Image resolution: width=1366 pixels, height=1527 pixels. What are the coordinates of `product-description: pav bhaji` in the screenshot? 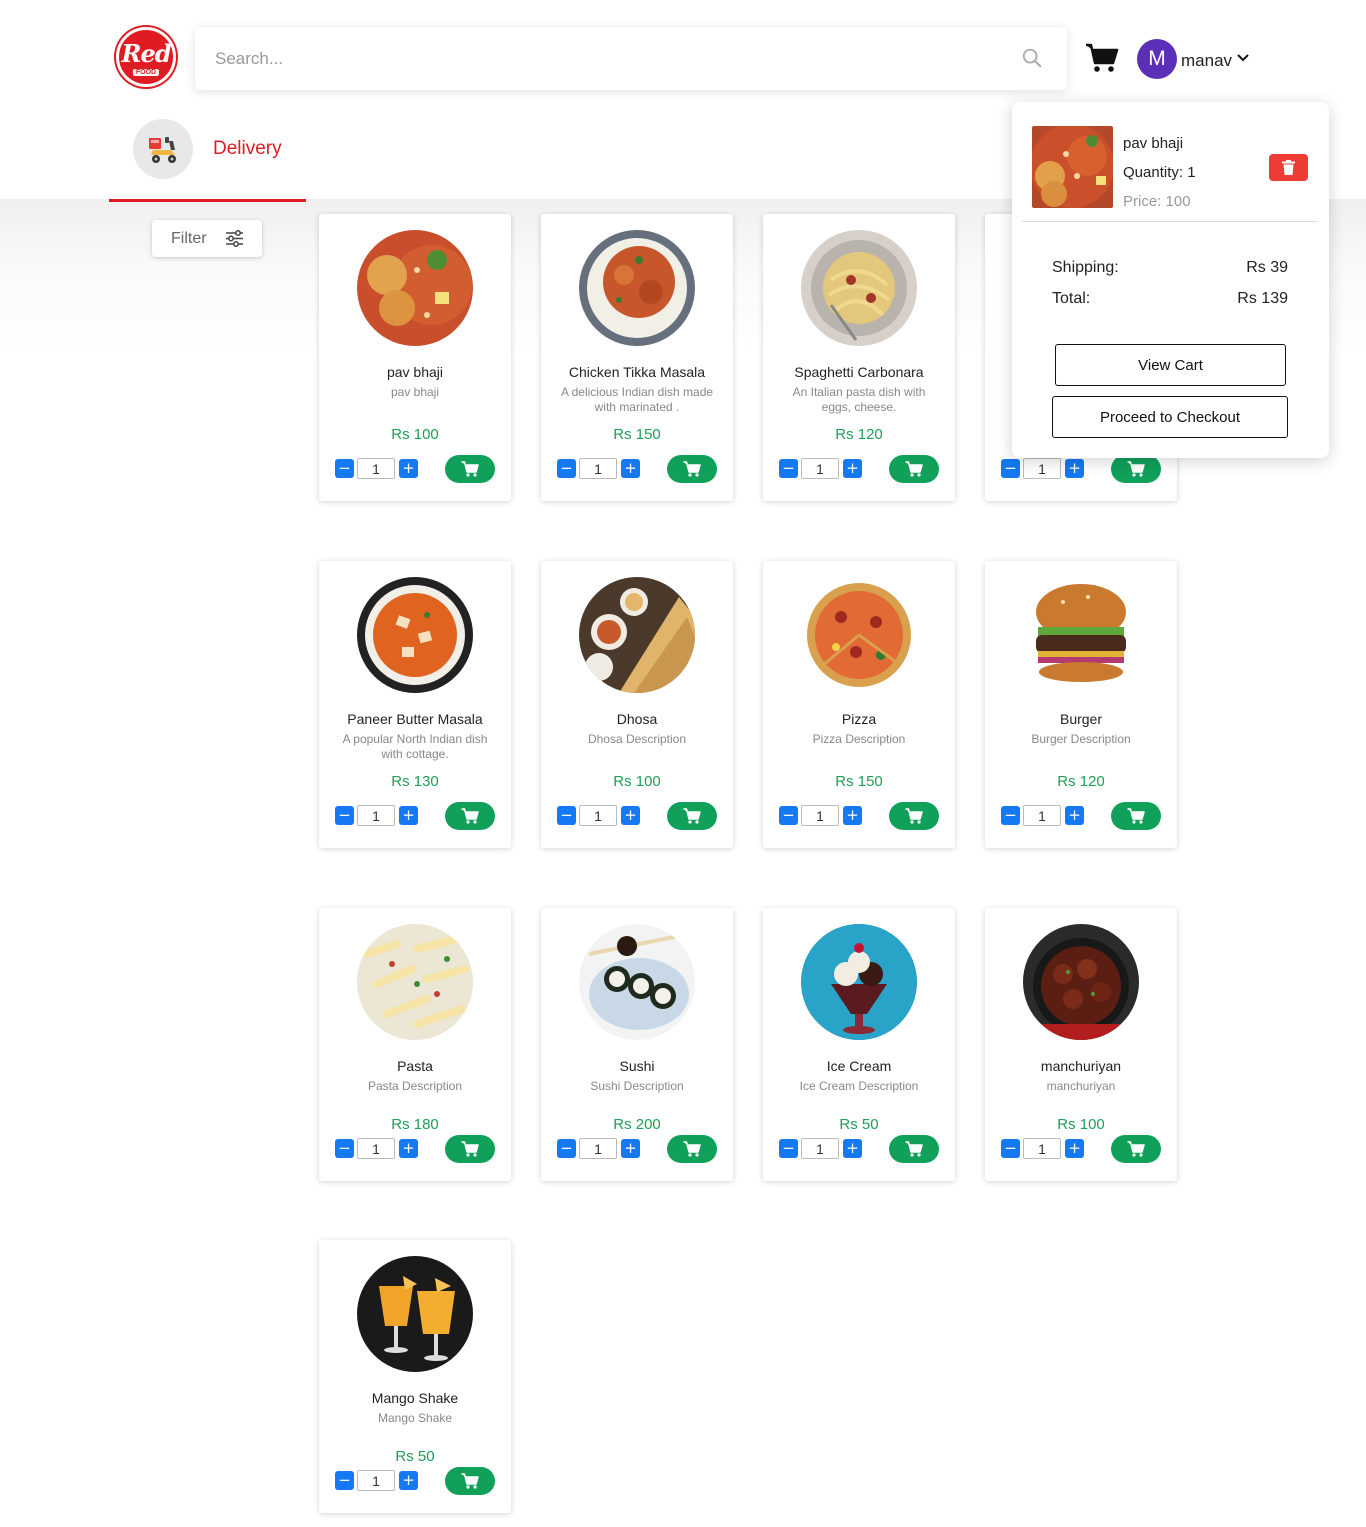 It's located at (415, 392).